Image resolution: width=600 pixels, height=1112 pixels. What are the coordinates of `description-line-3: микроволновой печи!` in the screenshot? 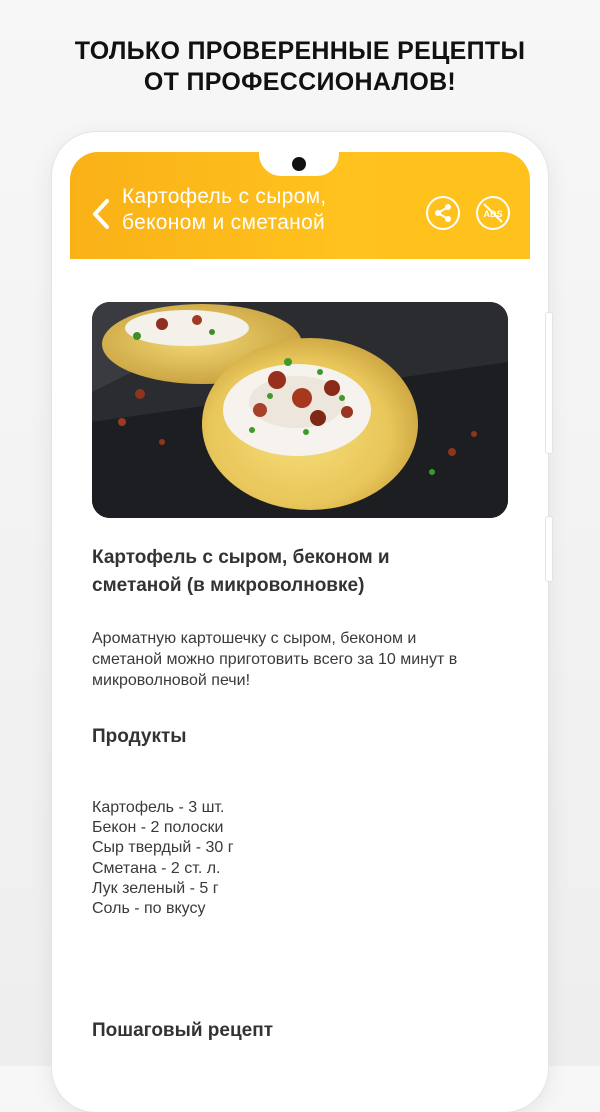 It's located at (171, 680).